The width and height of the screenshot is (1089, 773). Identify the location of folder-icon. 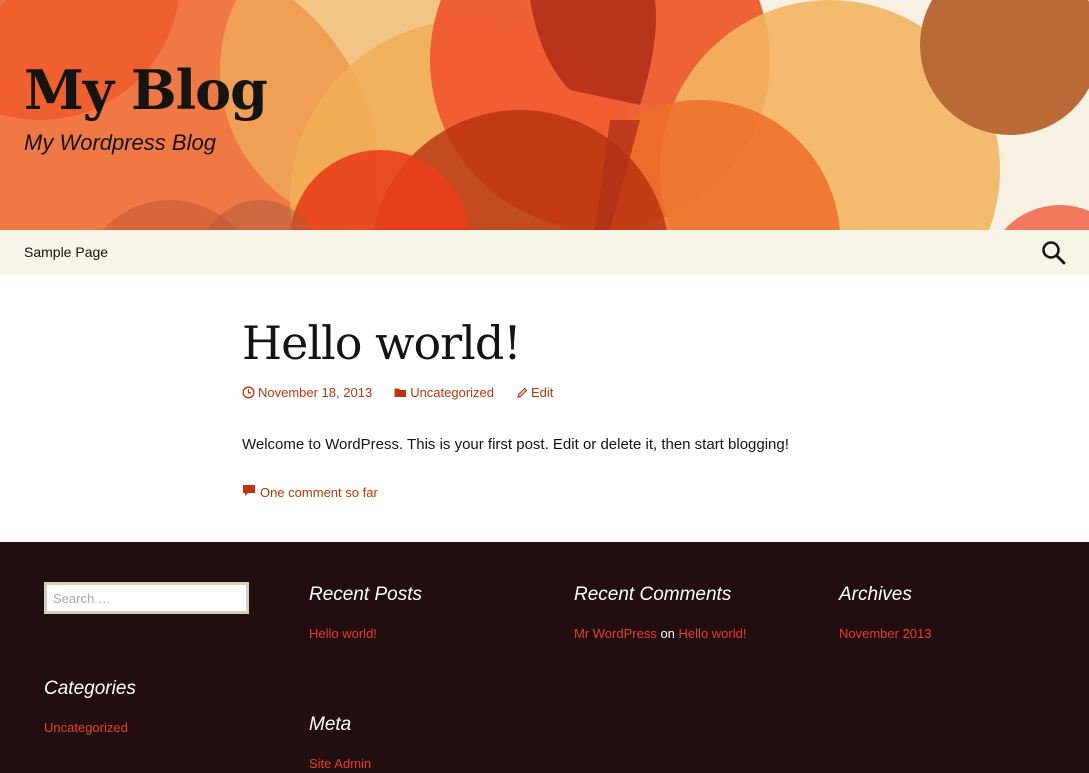
(400, 392).